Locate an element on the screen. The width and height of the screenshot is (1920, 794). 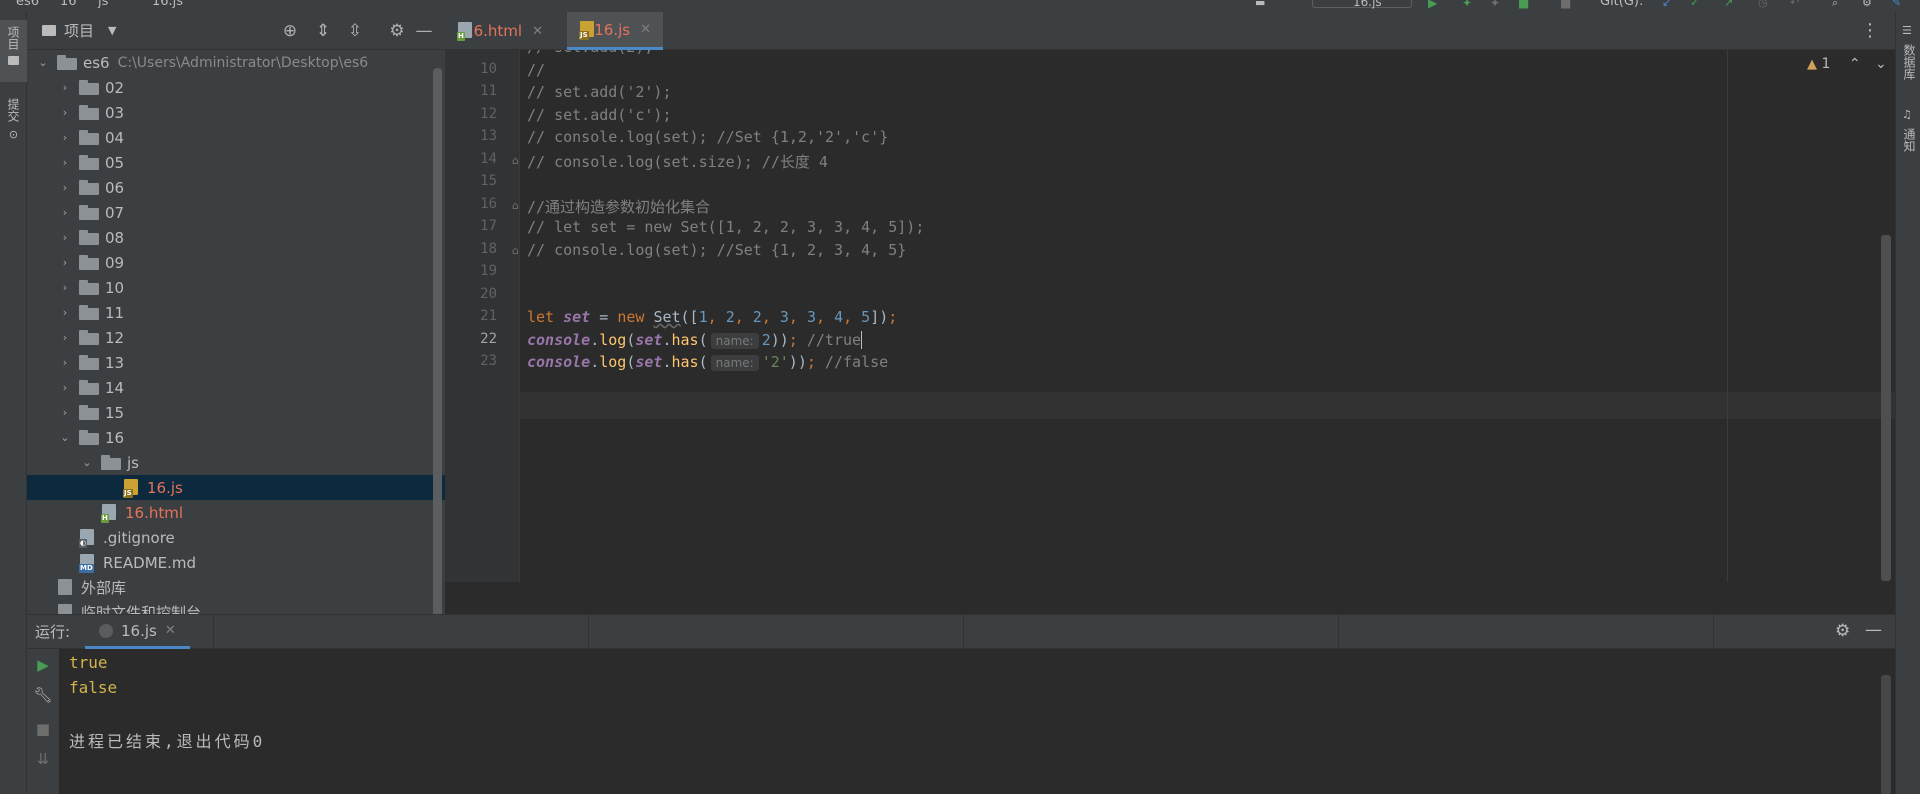
tool-tab-commit: 提交 ⊙ is located at coordinates (13, 123).